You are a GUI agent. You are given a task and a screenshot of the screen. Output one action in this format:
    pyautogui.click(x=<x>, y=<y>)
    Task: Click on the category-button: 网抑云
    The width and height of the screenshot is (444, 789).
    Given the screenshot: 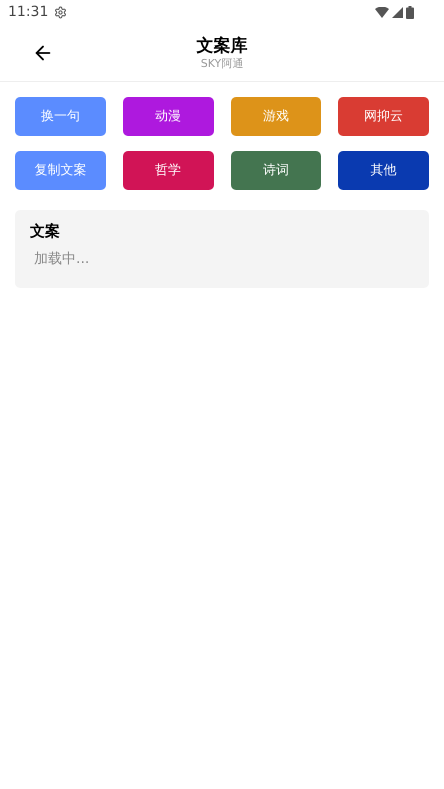 What is the action you would take?
    pyautogui.click(x=383, y=116)
    